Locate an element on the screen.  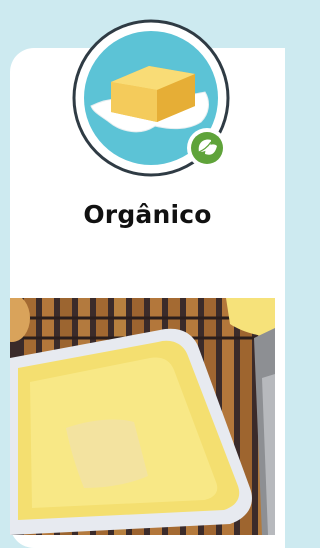
leaf-icon is located at coordinates (207, 148).